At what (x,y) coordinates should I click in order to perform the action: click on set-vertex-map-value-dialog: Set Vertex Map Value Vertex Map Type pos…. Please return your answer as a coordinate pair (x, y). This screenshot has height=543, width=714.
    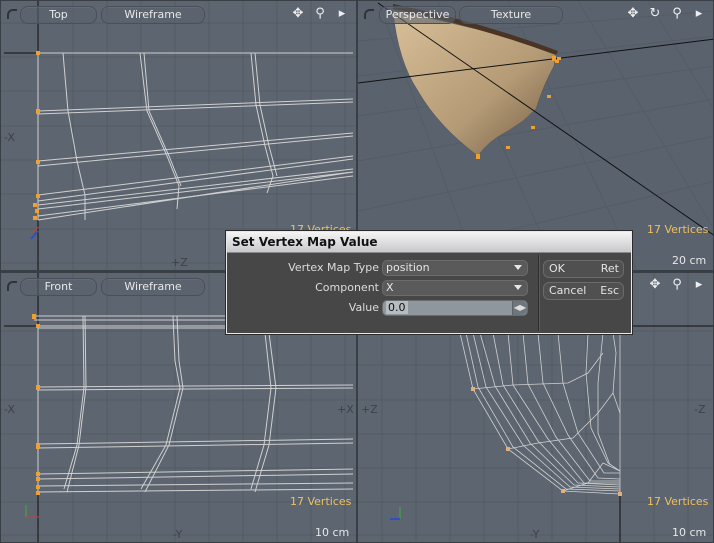
    Looking at the image, I should click on (429, 282).